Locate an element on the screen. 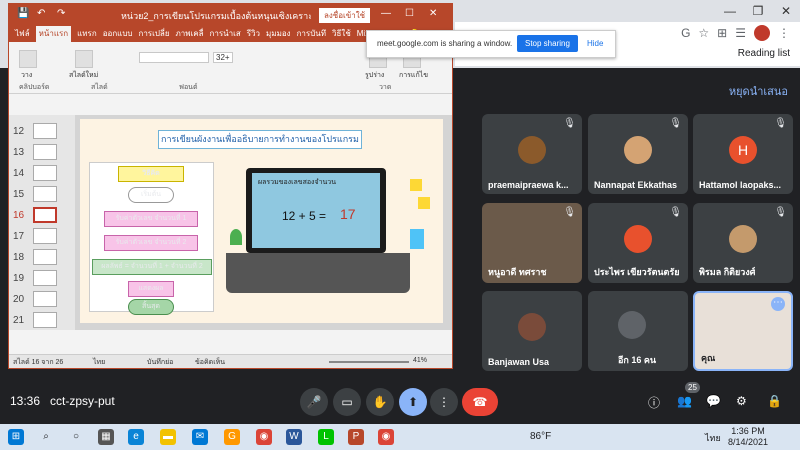 The image size is (800, 450). profile-avatar is located at coordinates (762, 33).